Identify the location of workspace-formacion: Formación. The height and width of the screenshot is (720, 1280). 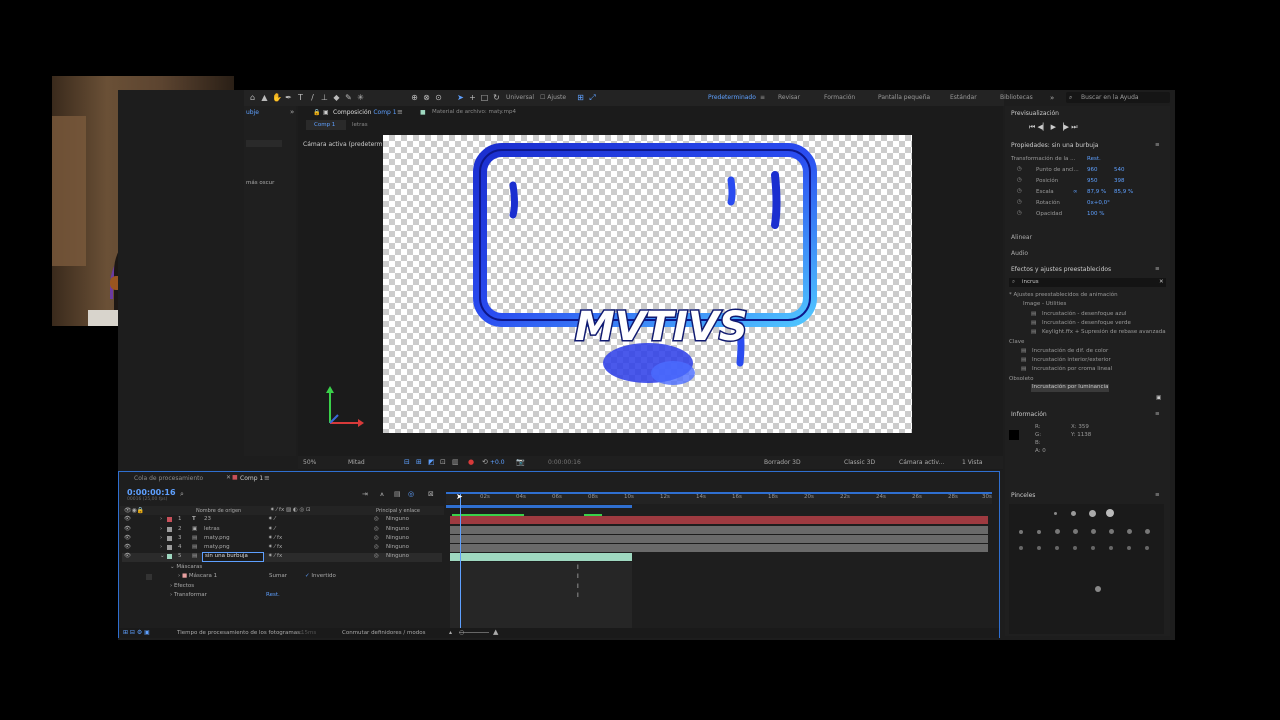
(839, 97).